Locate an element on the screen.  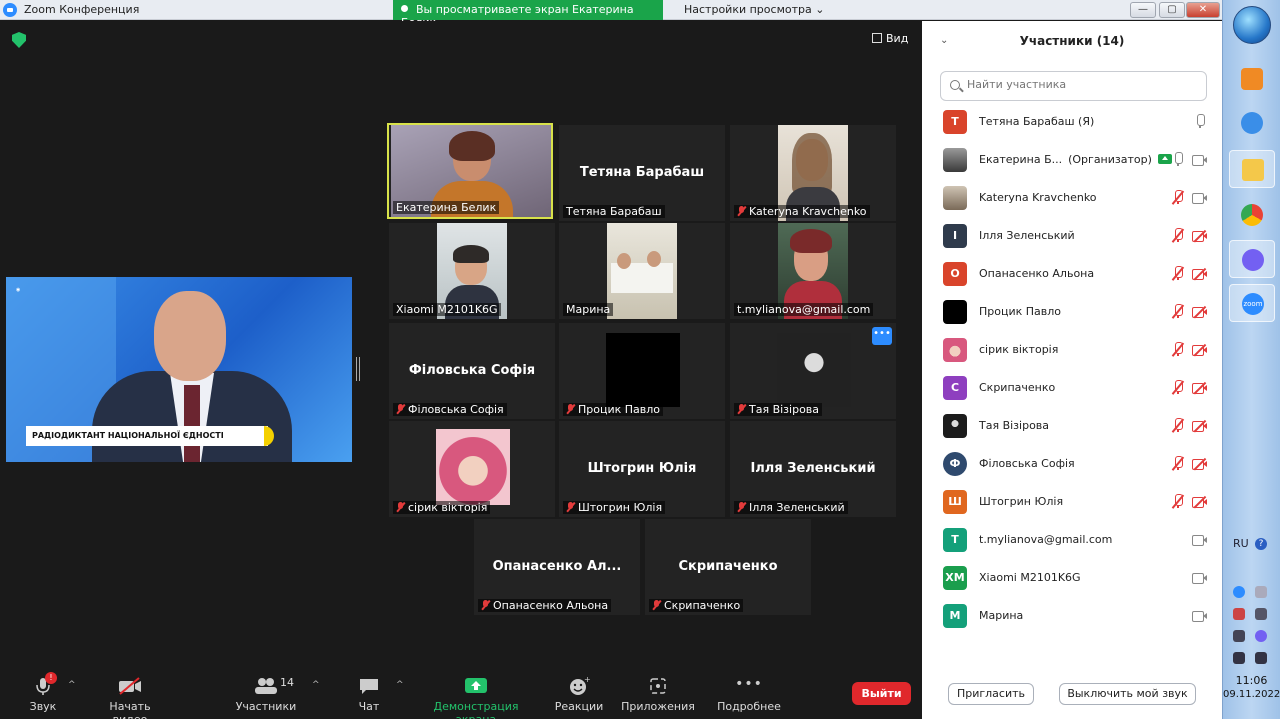
view-button: Вид is located at coordinates (890, 38).